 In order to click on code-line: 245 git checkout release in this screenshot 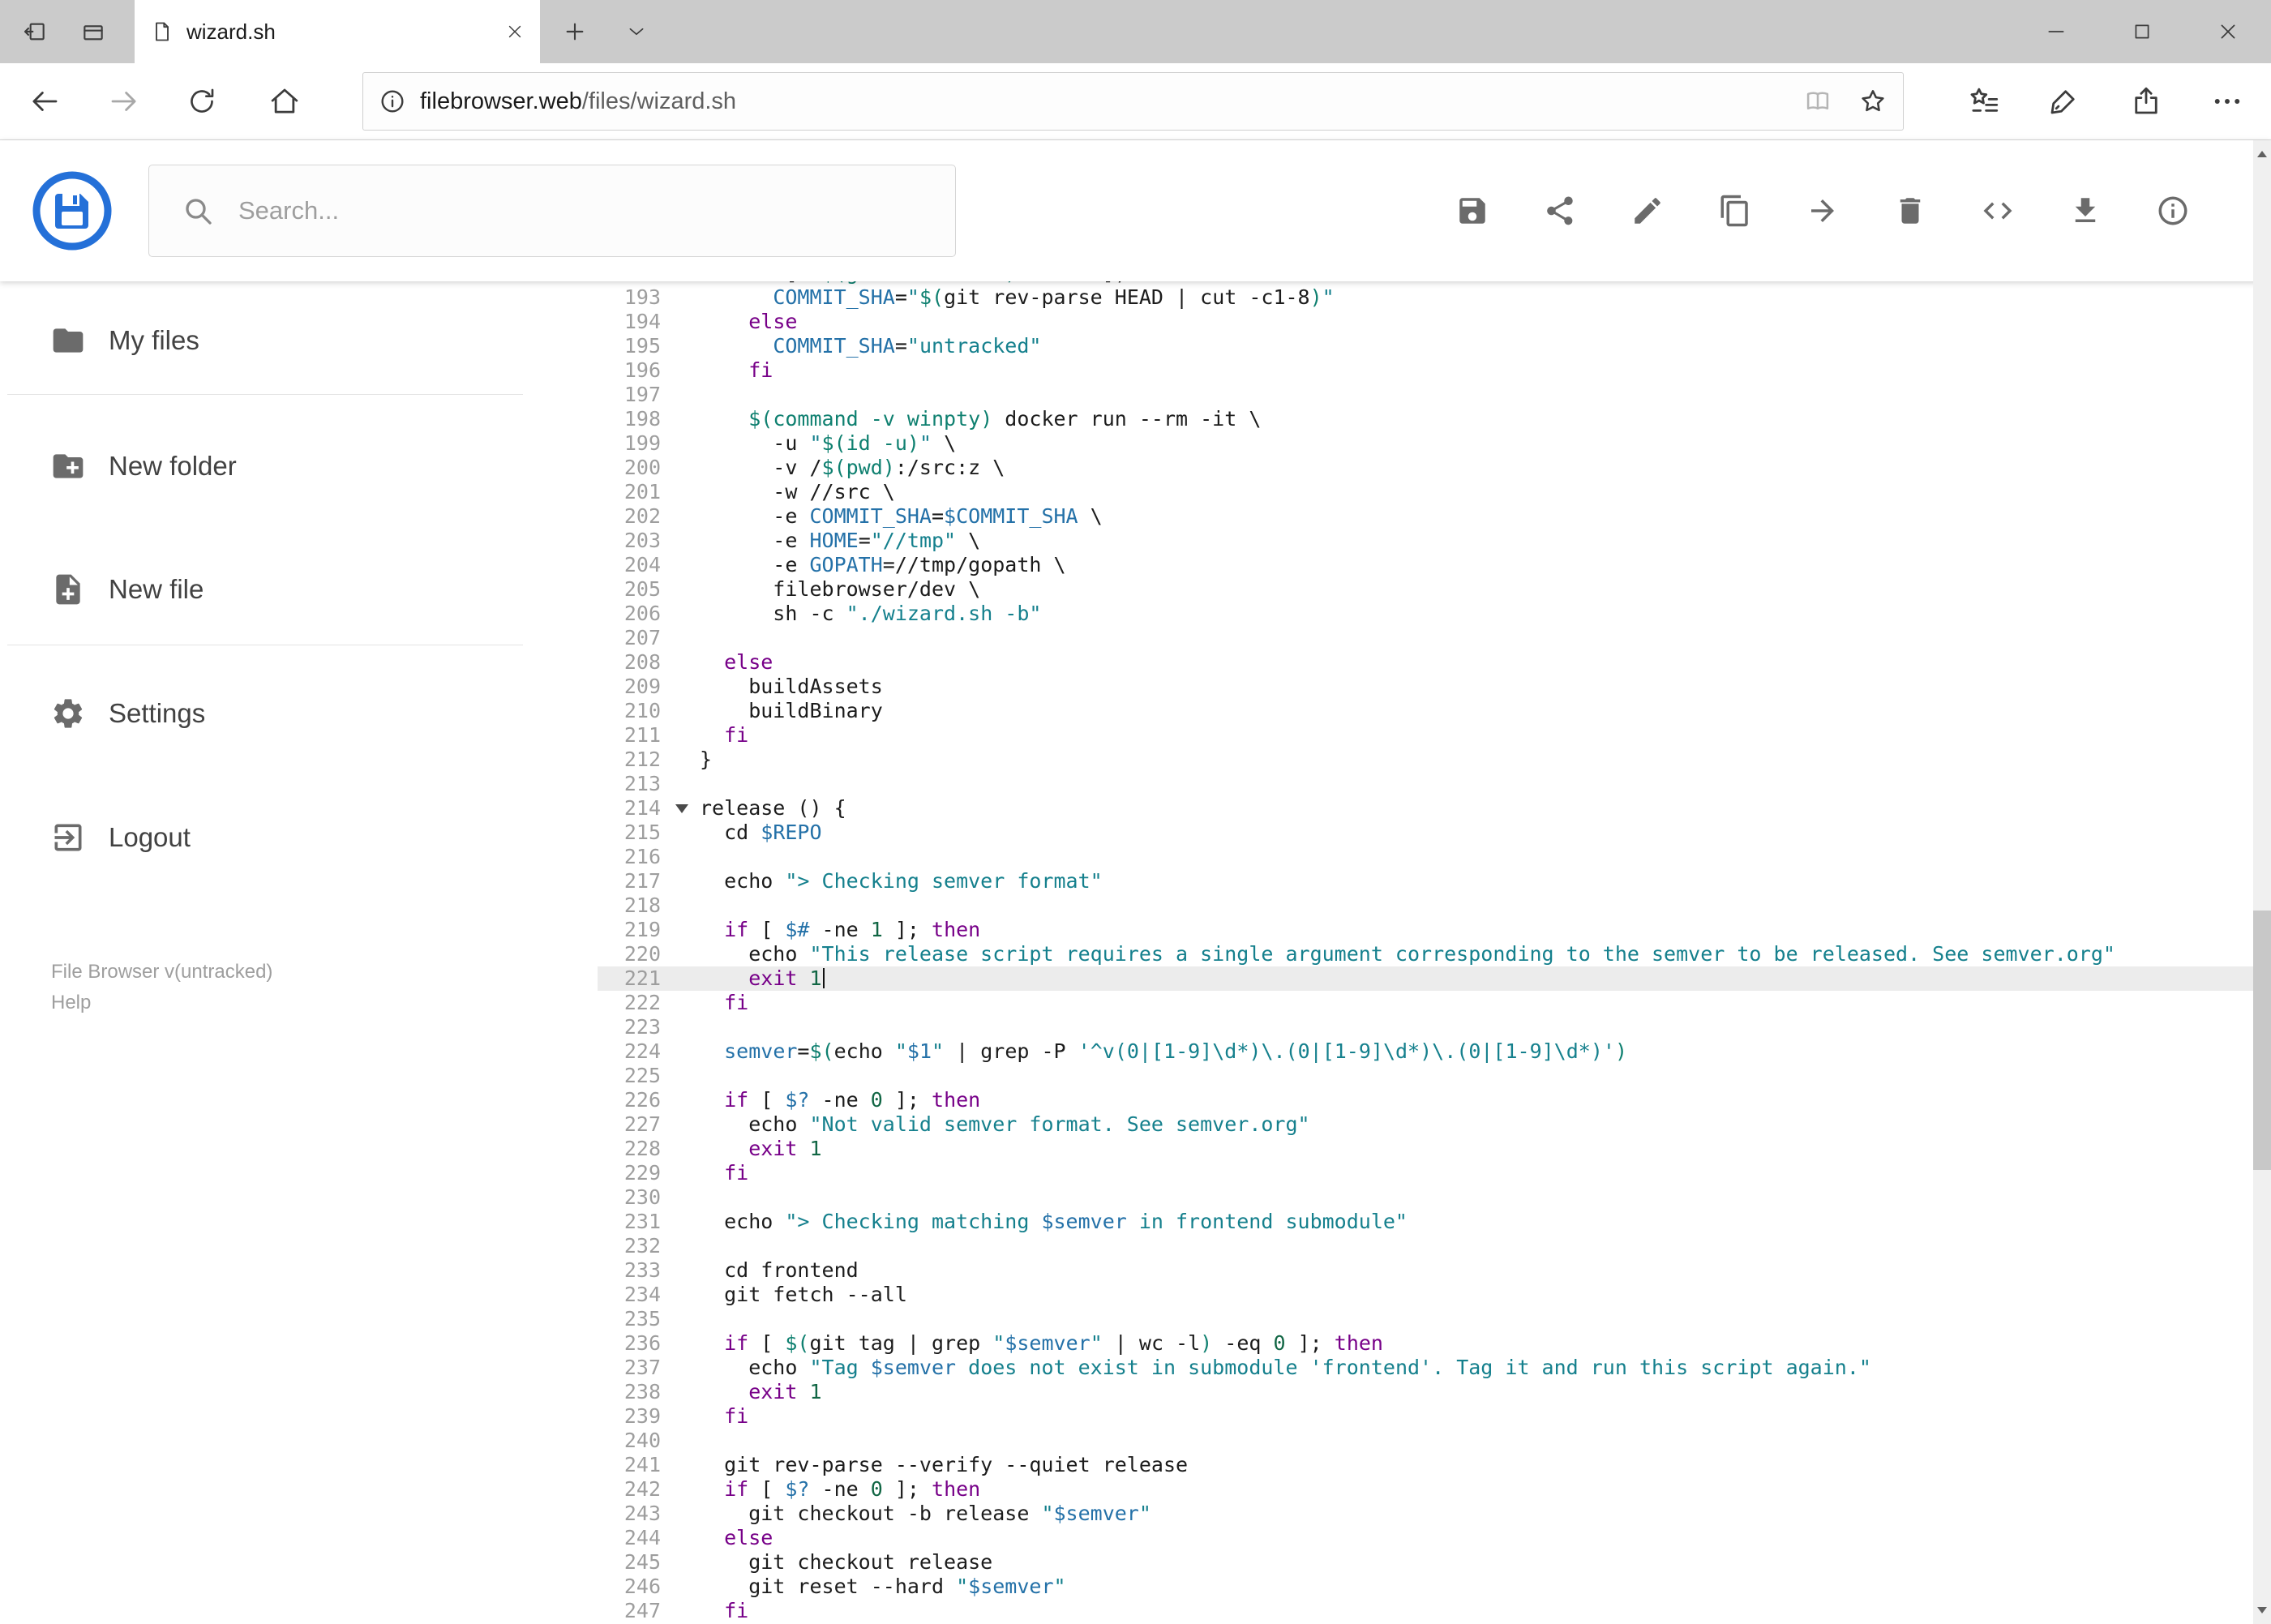, I will do `click(1425, 1563)`.